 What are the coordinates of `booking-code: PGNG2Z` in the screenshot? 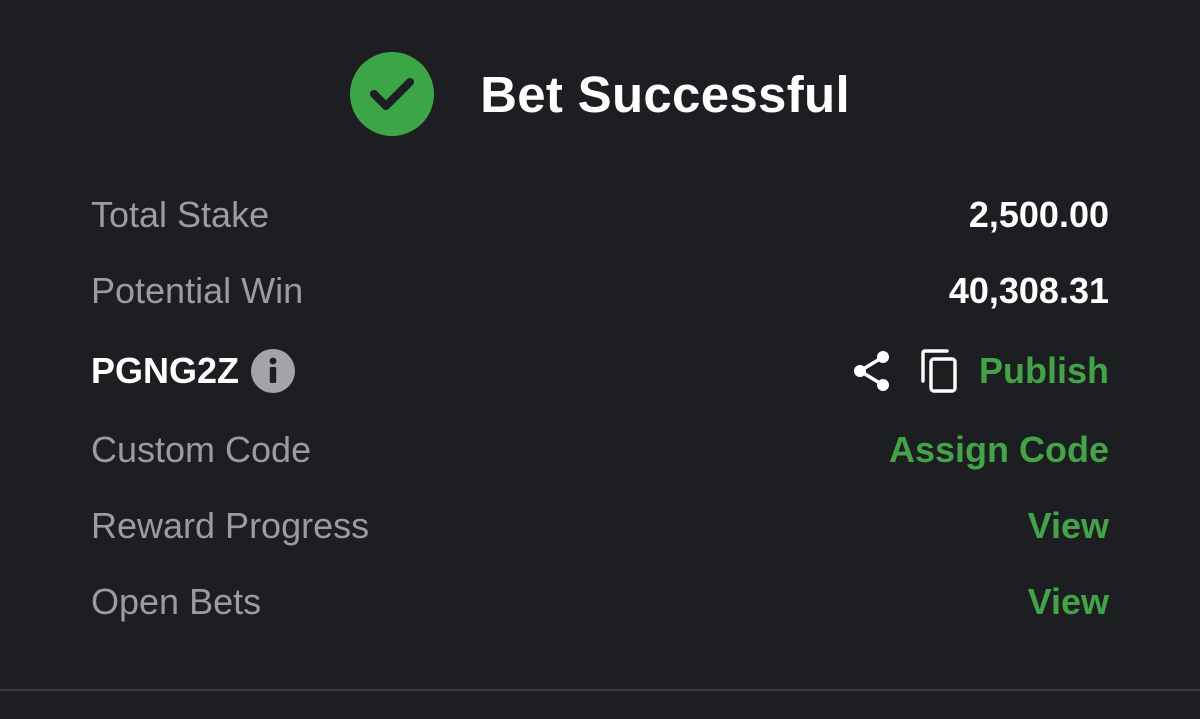 It's located at (165, 370).